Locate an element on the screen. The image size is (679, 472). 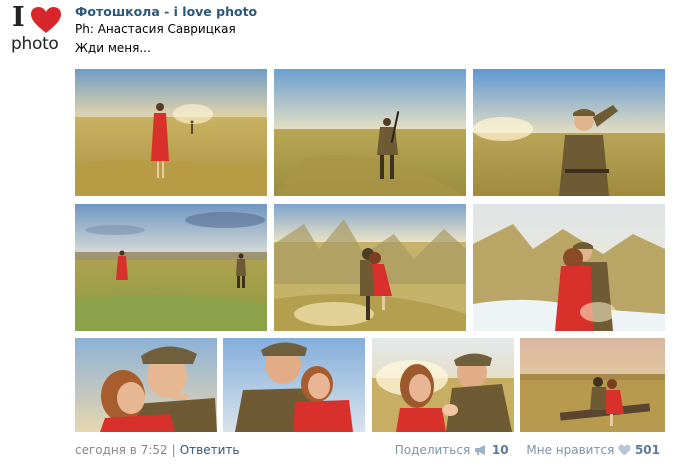
photo-credit: Ph: Анастасия Саврицкая is located at coordinates (155, 29).